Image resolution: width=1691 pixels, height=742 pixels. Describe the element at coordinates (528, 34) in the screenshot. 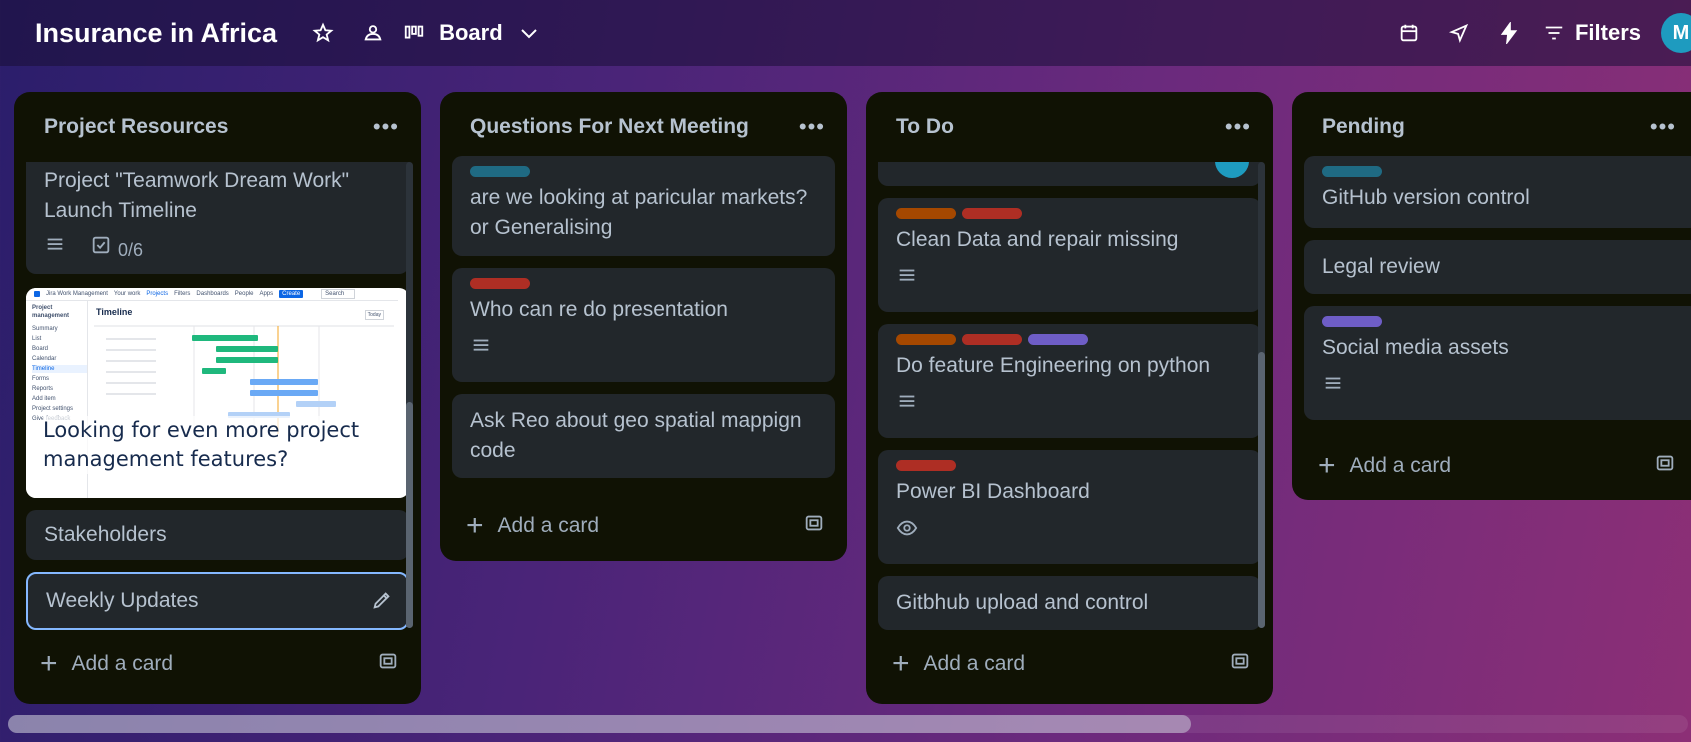

I see `chevron-down-icon` at that location.